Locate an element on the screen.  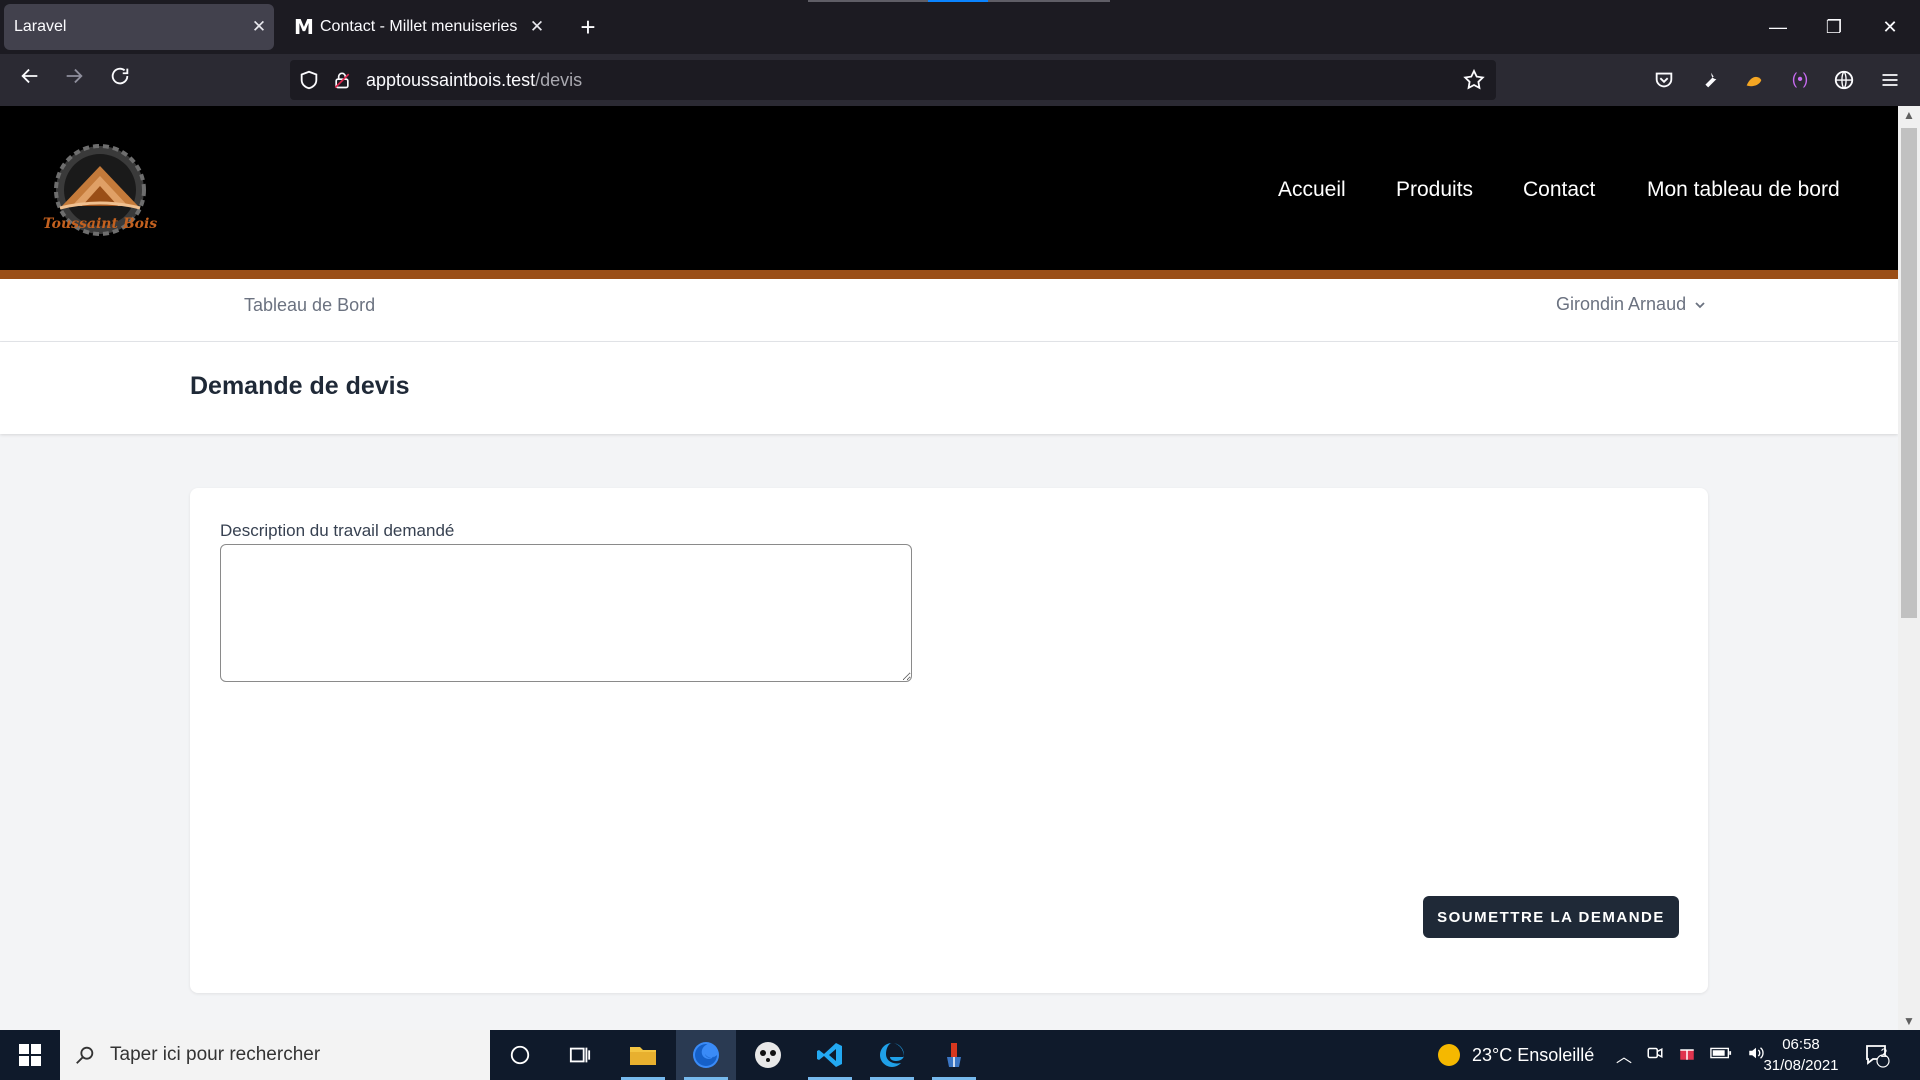
back-button is located at coordinates (30, 80).